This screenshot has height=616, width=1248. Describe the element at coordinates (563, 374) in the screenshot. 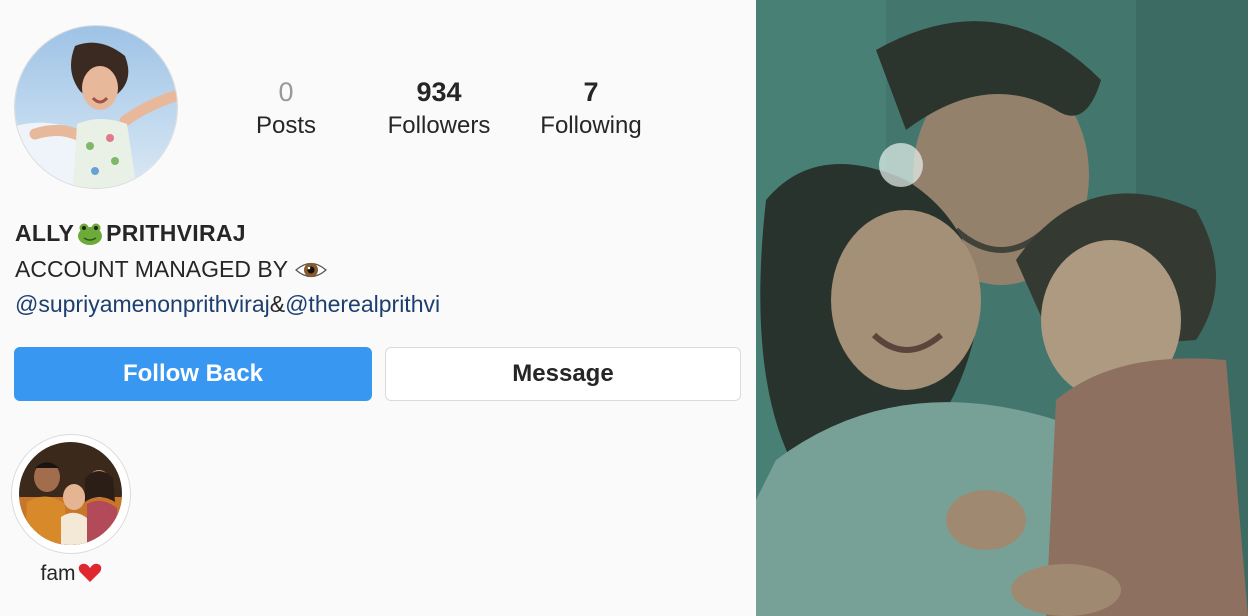

I see `message-button: Message` at that location.